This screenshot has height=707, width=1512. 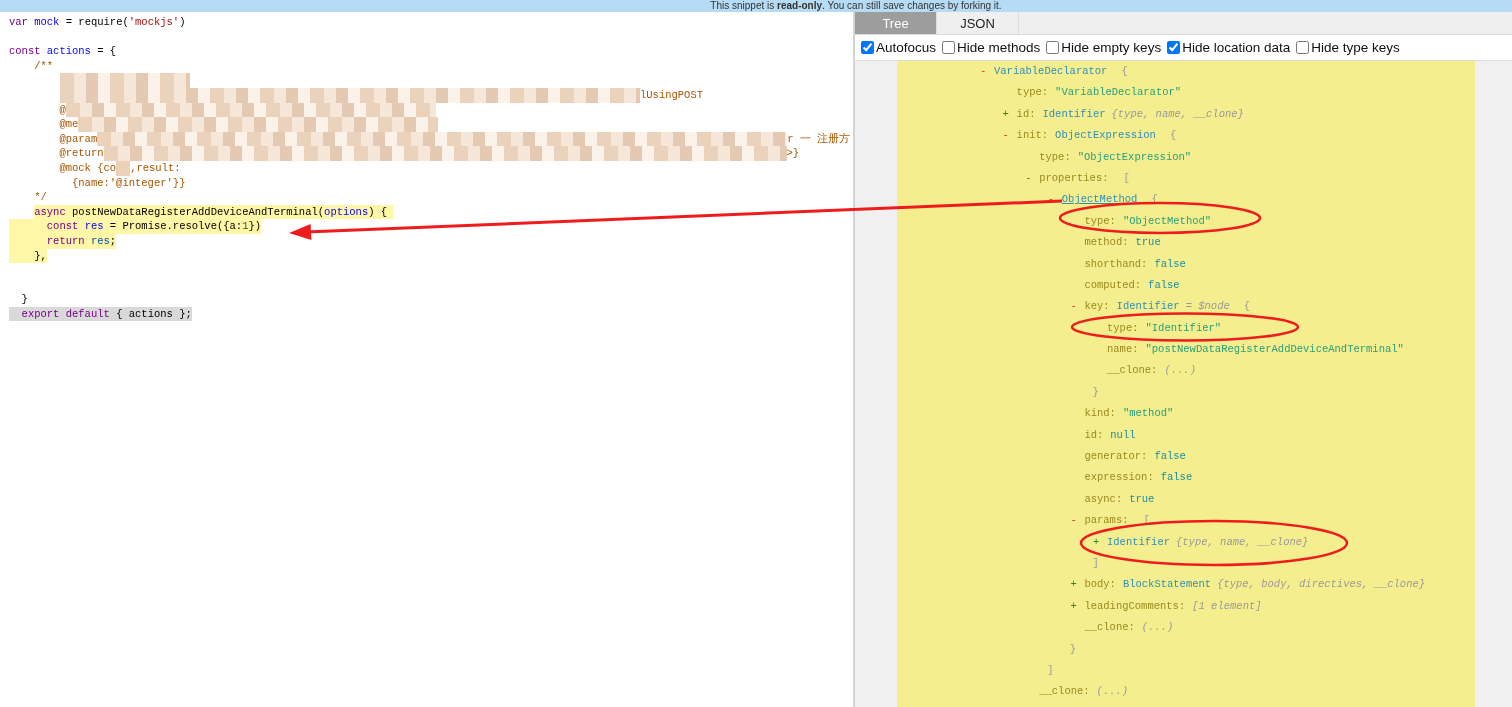 What do you see at coordinates (1208, 542) in the screenshot?
I see `tree-node-label: Identifier {type, name, __clone}` at bounding box center [1208, 542].